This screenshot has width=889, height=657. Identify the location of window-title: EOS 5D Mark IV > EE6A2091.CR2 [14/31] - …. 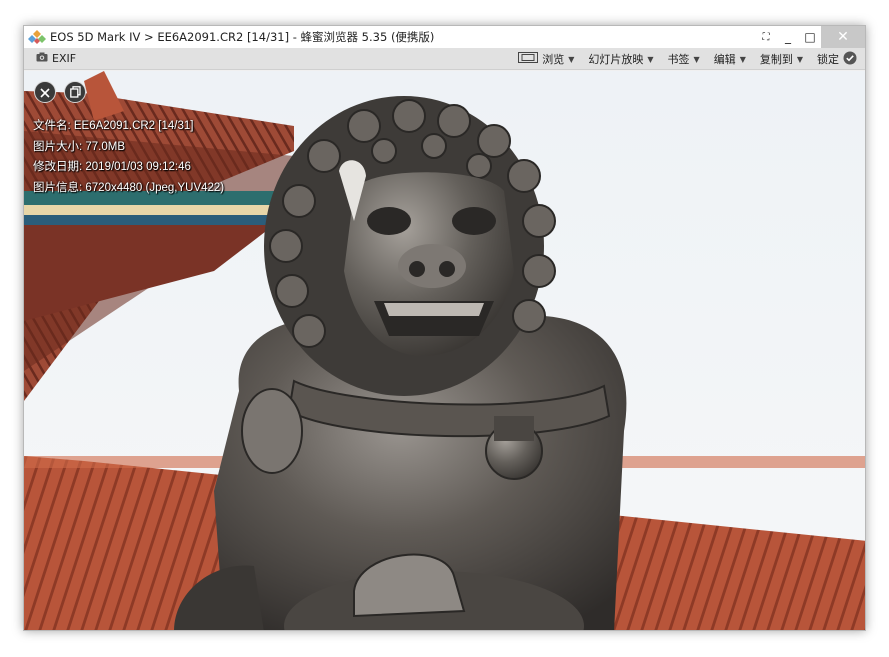
(242, 37).